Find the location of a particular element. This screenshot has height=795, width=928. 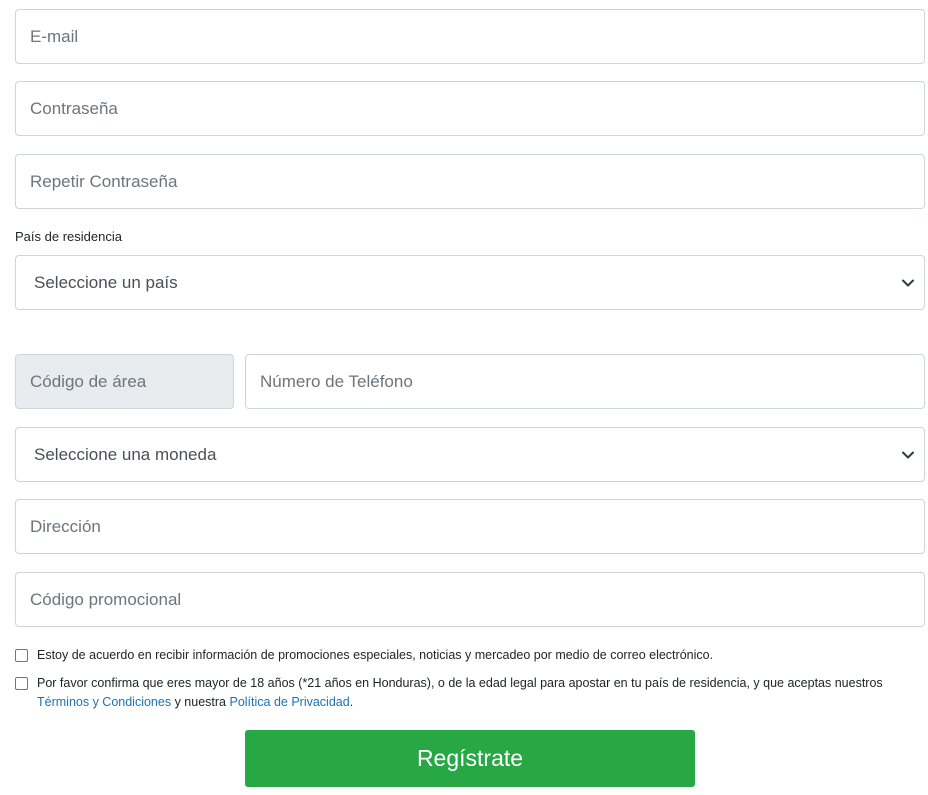

terms-link: Términos y Condiciones is located at coordinates (104, 702).